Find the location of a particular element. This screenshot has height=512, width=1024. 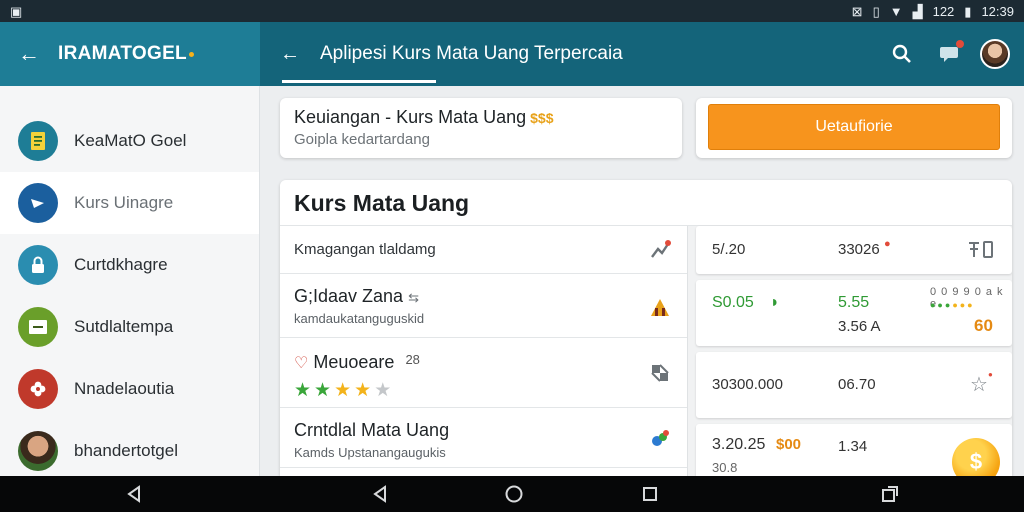

rating-dots: ●●●●●● is located at coordinates (952, 305).